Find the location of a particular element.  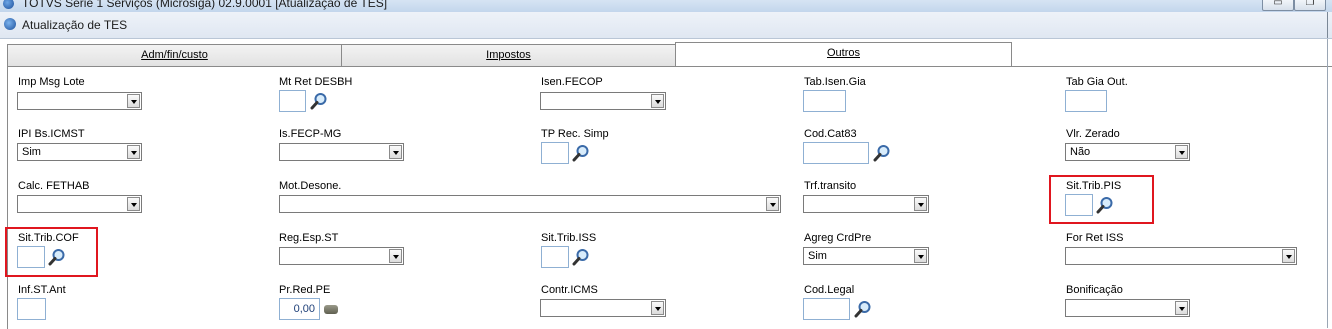

app-icon is located at coordinates (8, 4).